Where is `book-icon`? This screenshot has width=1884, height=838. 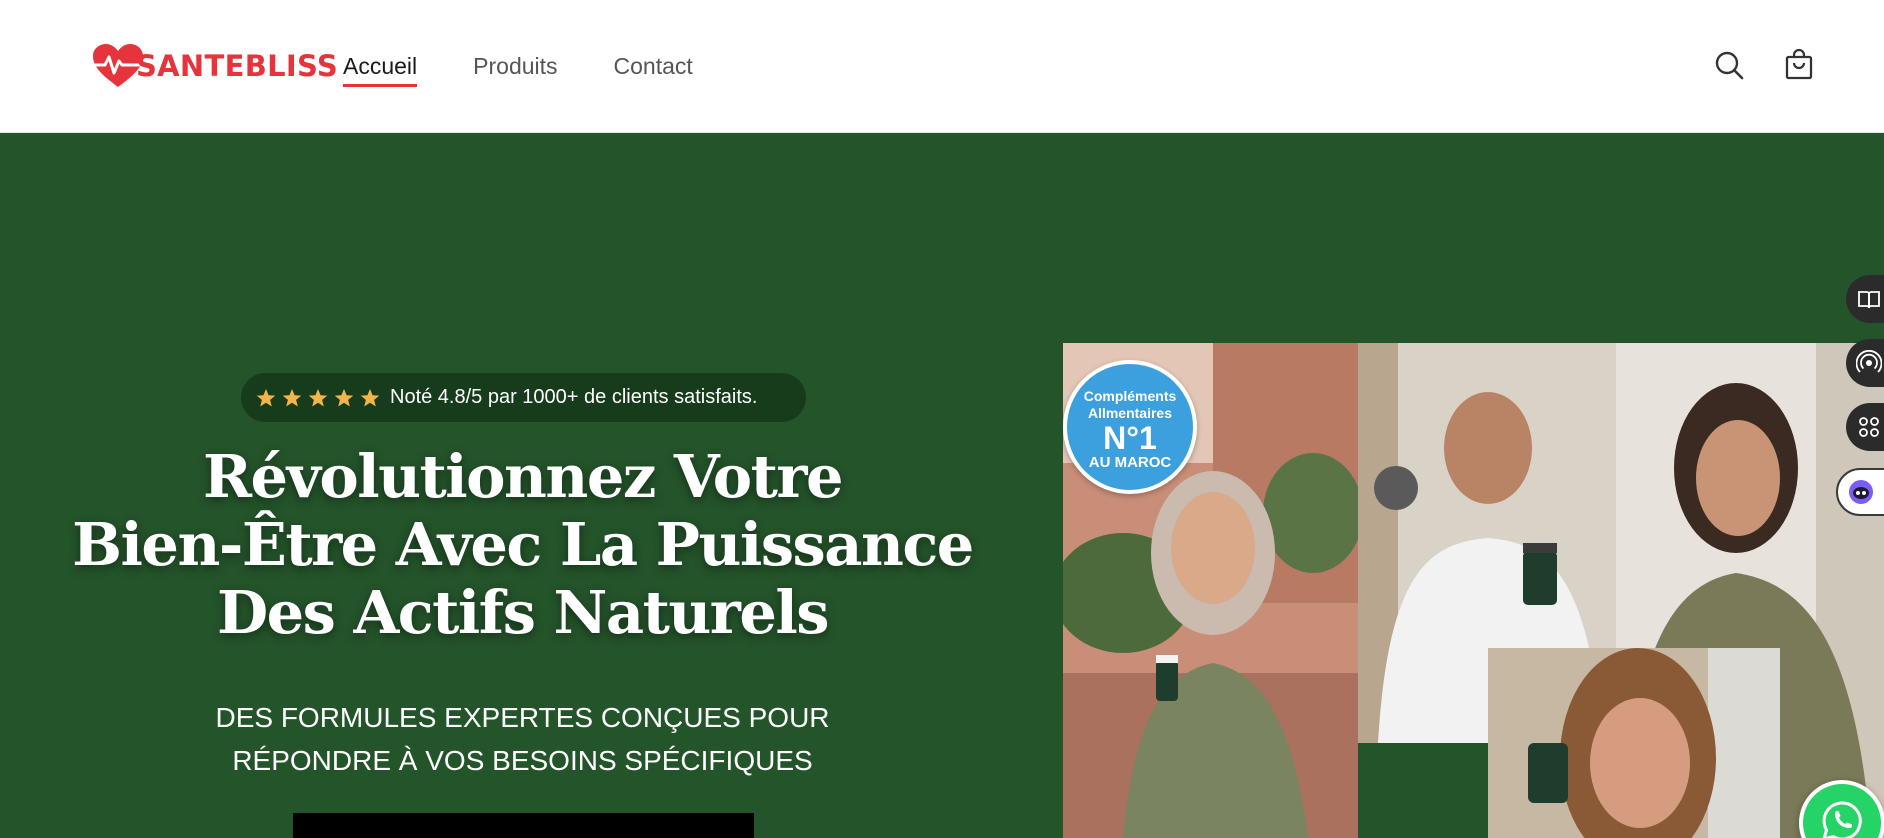
book-icon is located at coordinates (1869, 300).